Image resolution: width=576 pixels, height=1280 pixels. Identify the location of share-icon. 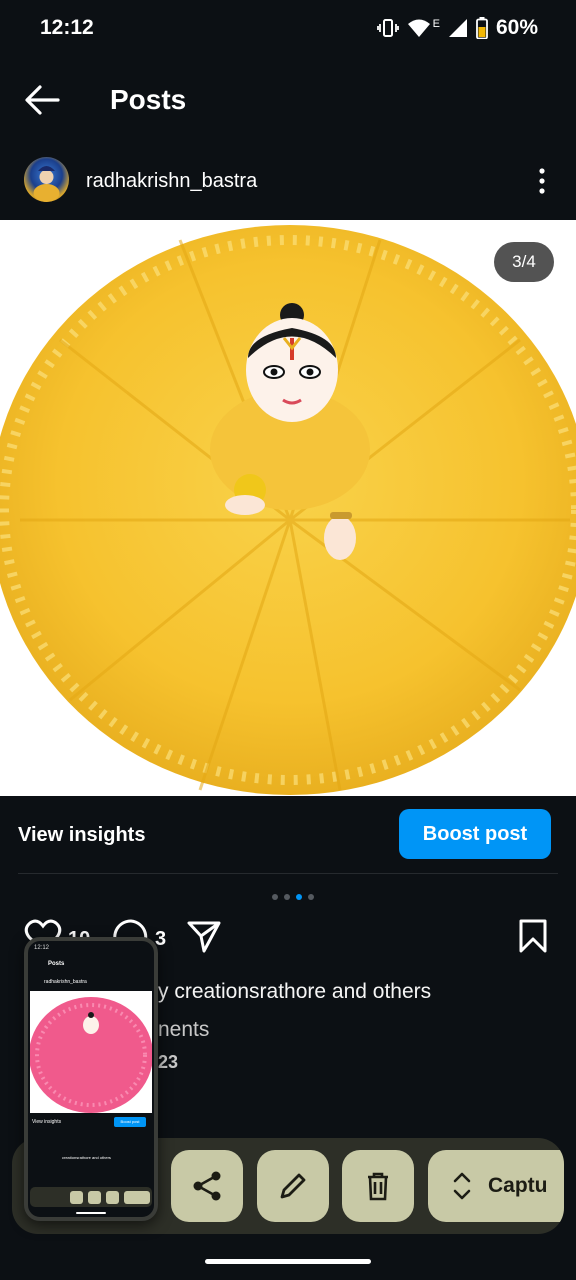
(207, 1186).